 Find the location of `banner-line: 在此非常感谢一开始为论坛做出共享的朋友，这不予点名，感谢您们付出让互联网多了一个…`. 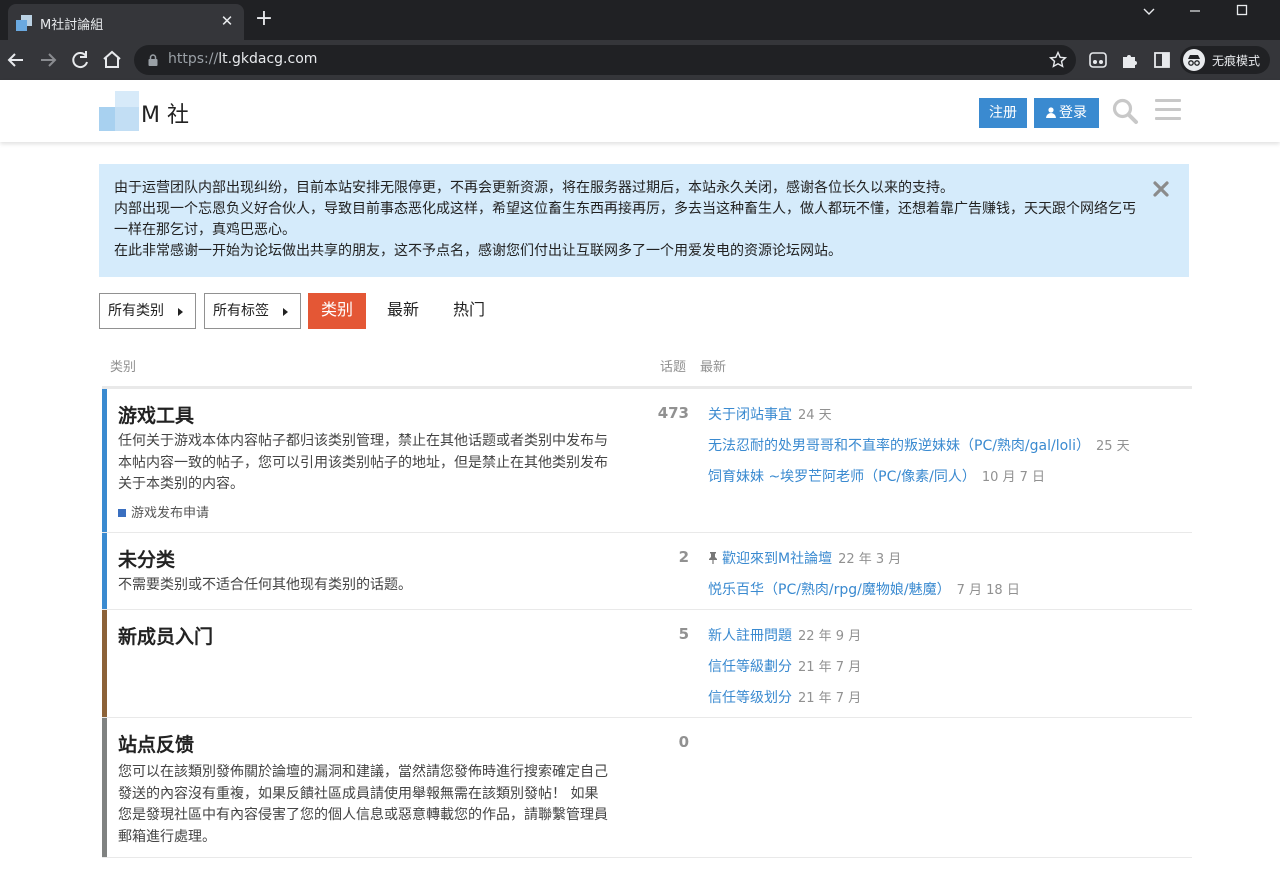

banner-line: 在此非常感谢一开始为论坛做出共享的朋友，这不予点名，感谢您们付出让互联网多了一个… is located at coordinates (478, 251).